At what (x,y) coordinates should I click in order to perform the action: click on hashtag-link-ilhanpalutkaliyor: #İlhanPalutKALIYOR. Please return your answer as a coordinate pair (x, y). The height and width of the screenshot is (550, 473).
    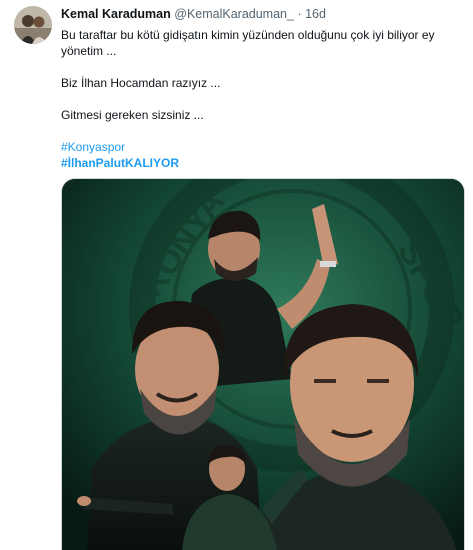
    Looking at the image, I should click on (120, 163).